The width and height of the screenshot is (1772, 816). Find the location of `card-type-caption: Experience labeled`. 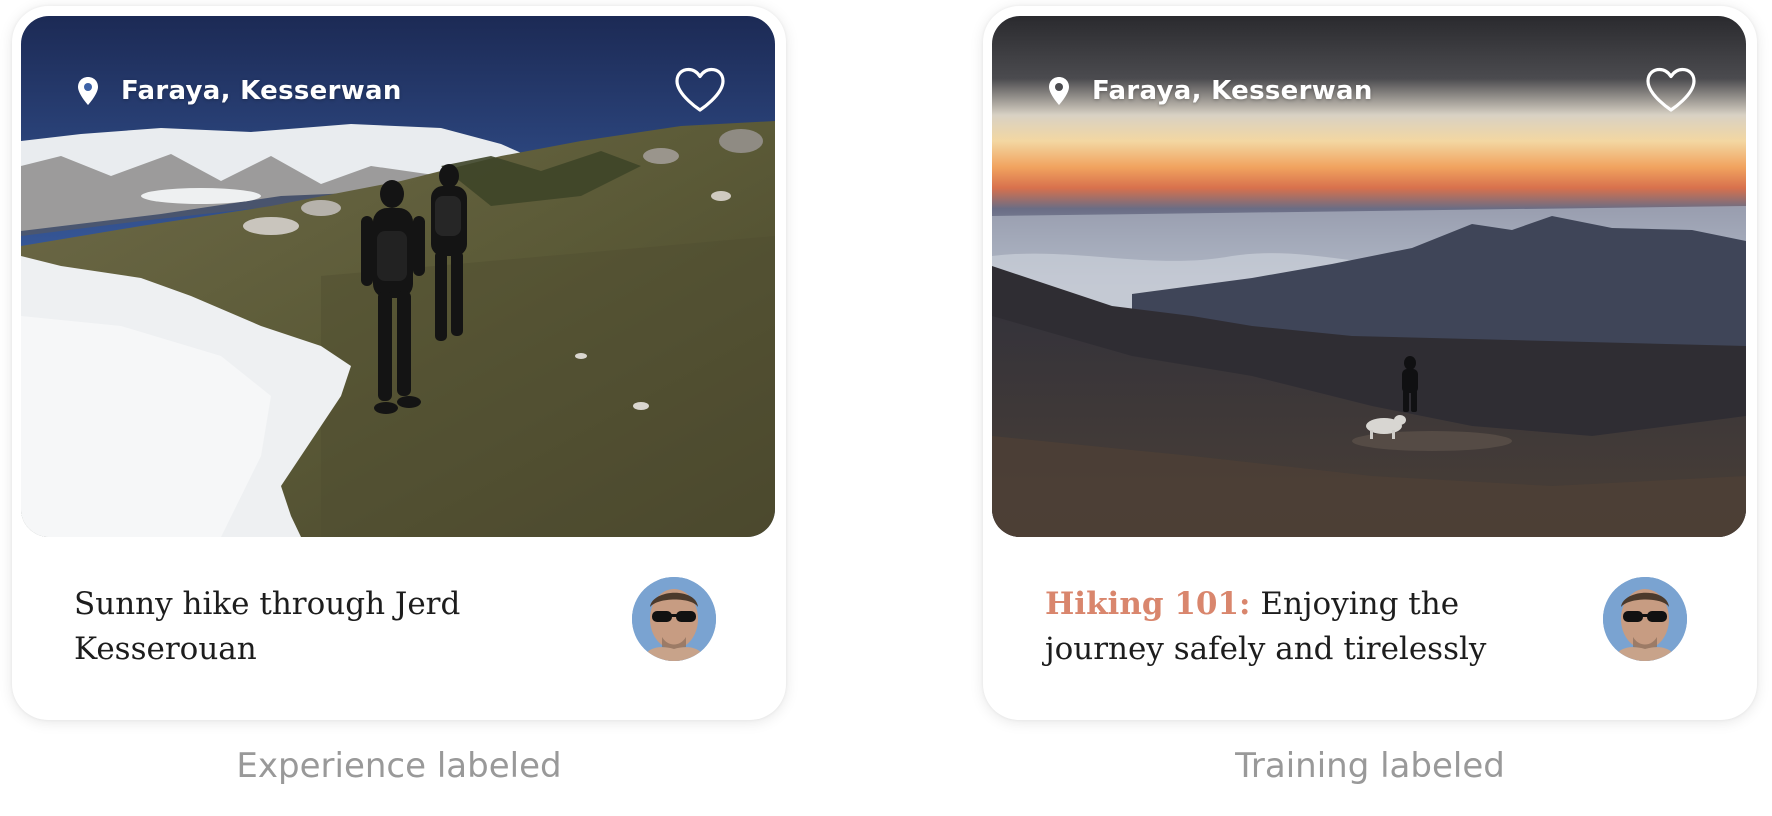

card-type-caption: Experience labeled is located at coordinates (399, 766).